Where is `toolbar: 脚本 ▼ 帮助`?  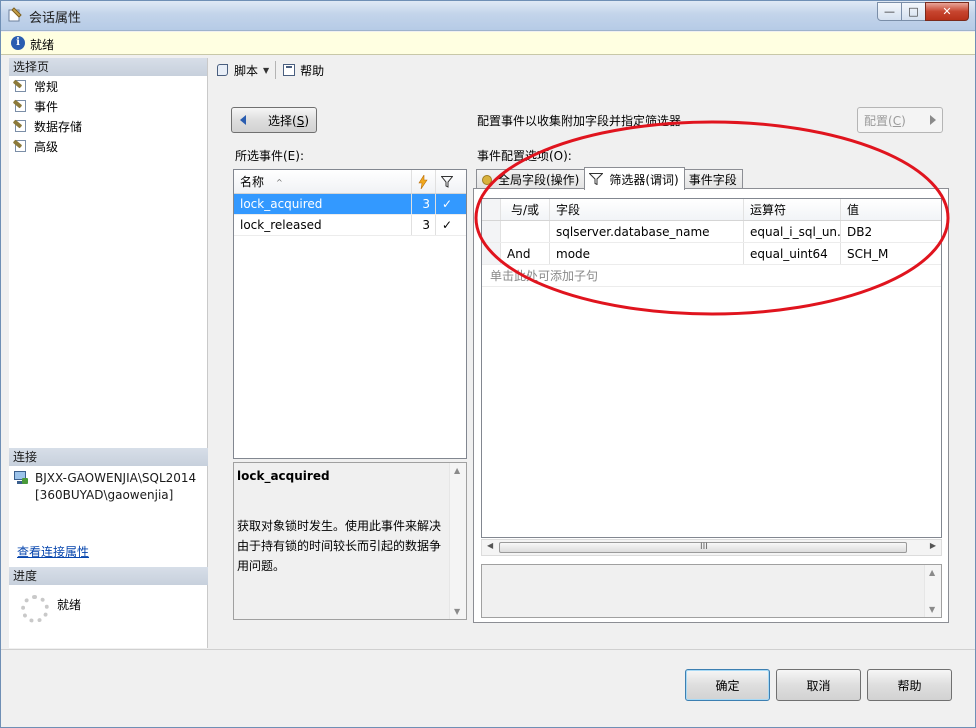 toolbar: 脚本 ▼ 帮助 is located at coordinates (592, 70).